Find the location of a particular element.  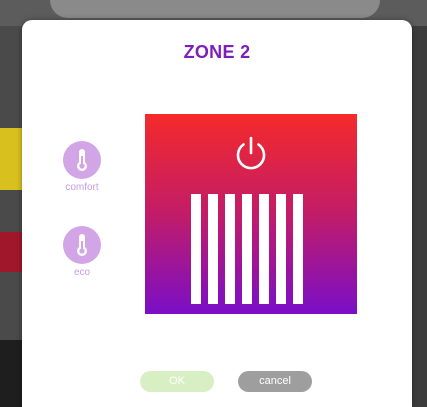

comfort-mode-button is located at coordinates (82, 160).